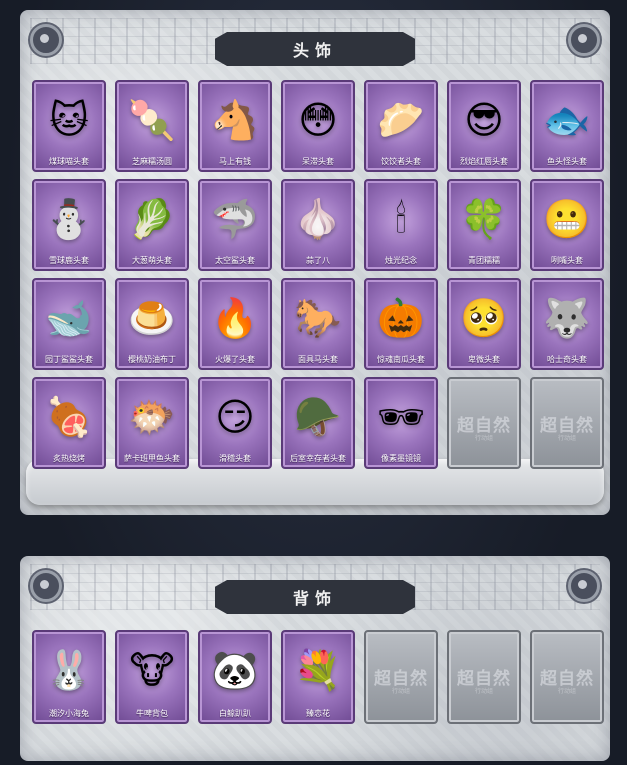 The width and height of the screenshot is (627, 765). I want to click on item-card: 🕯 烛光纪念, so click(401, 225).